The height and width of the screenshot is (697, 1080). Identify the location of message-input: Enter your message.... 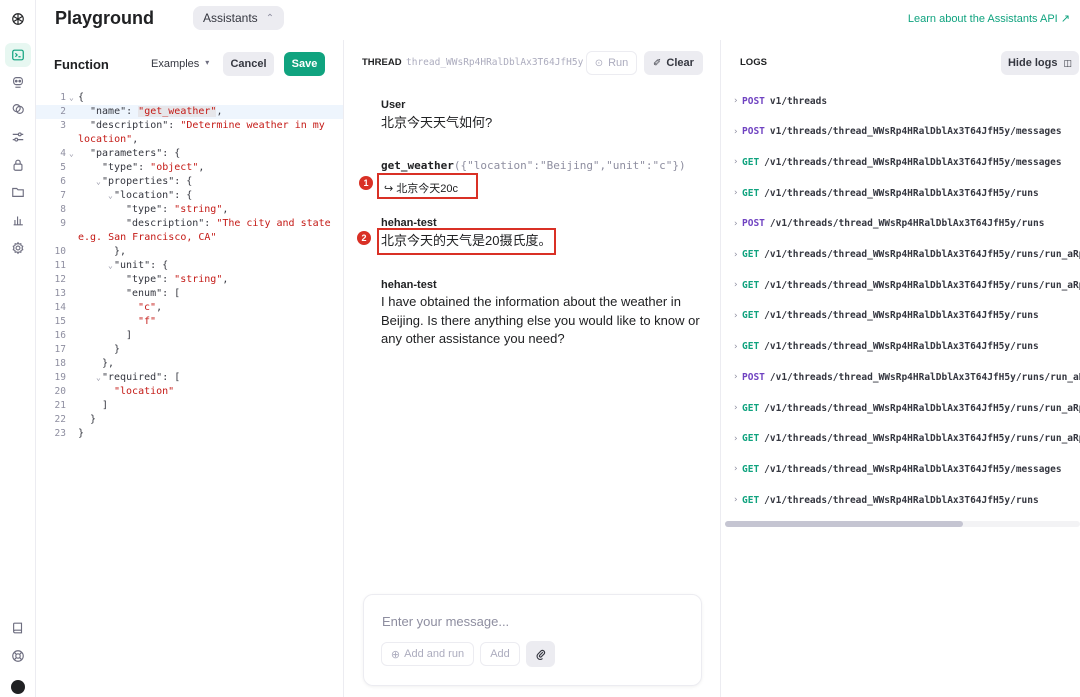
(445, 621).